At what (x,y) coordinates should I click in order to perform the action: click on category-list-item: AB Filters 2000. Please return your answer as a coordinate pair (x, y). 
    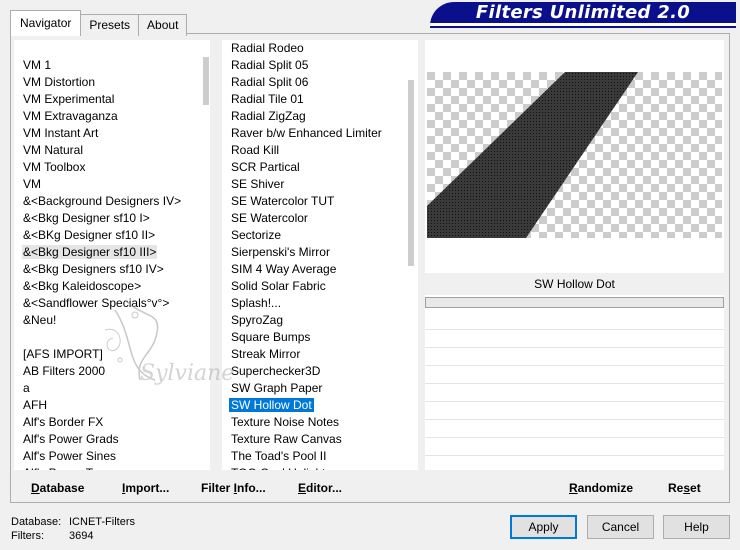
    Looking at the image, I should click on (59, 371).